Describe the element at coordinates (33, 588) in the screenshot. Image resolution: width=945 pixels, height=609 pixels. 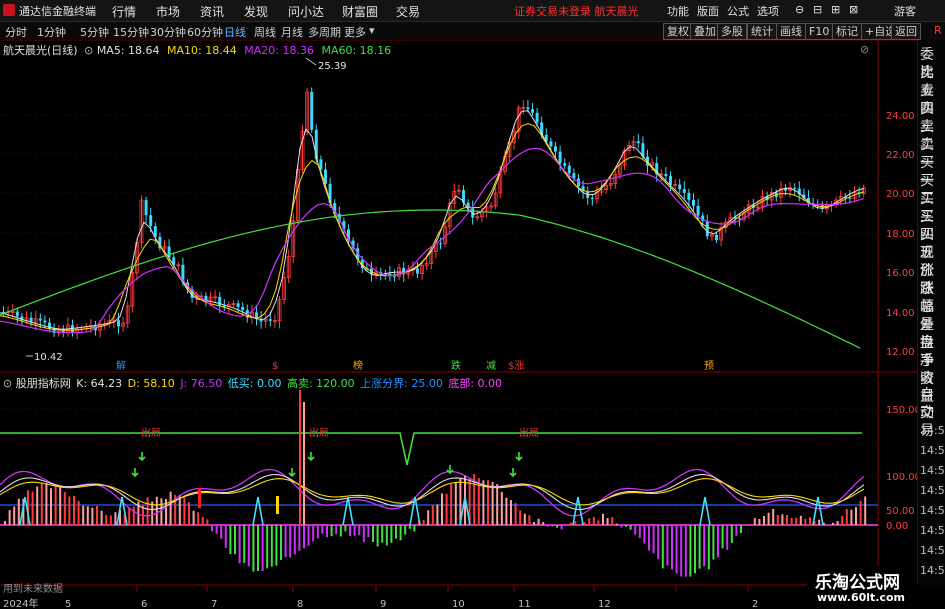
I see `future-data-note: 用到未来数据` at that location.